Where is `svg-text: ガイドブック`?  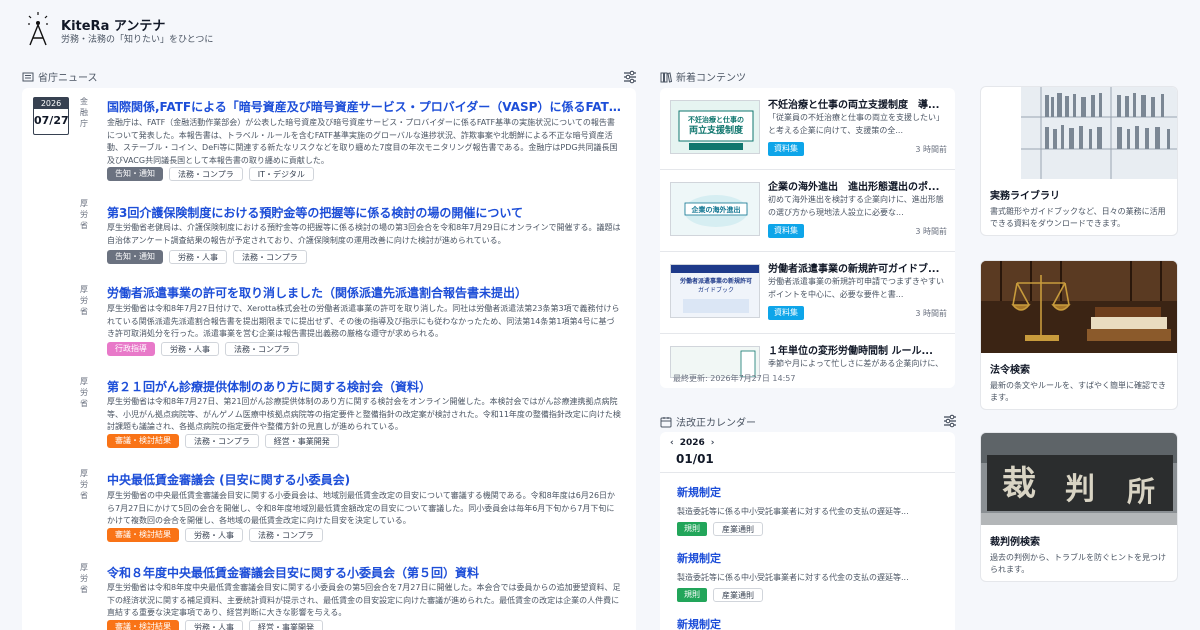
svg-text: ガイドブック is located at coordinates (716, 290).